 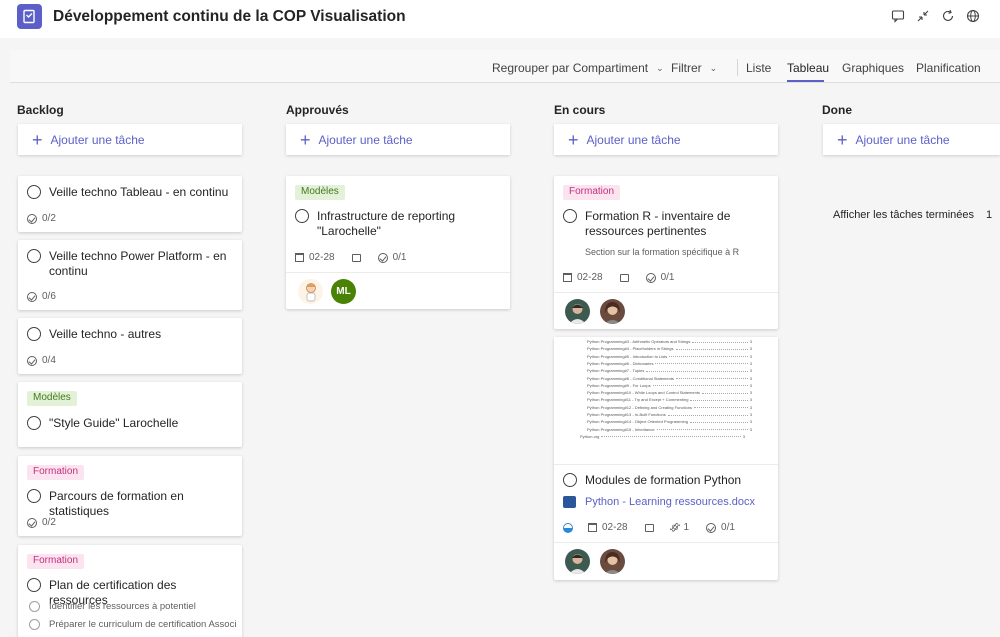 What do you see at coordinates (41, 360) in the screenshot?
I see `checklist-progress: 0/4` at bounding box center [41, 360].